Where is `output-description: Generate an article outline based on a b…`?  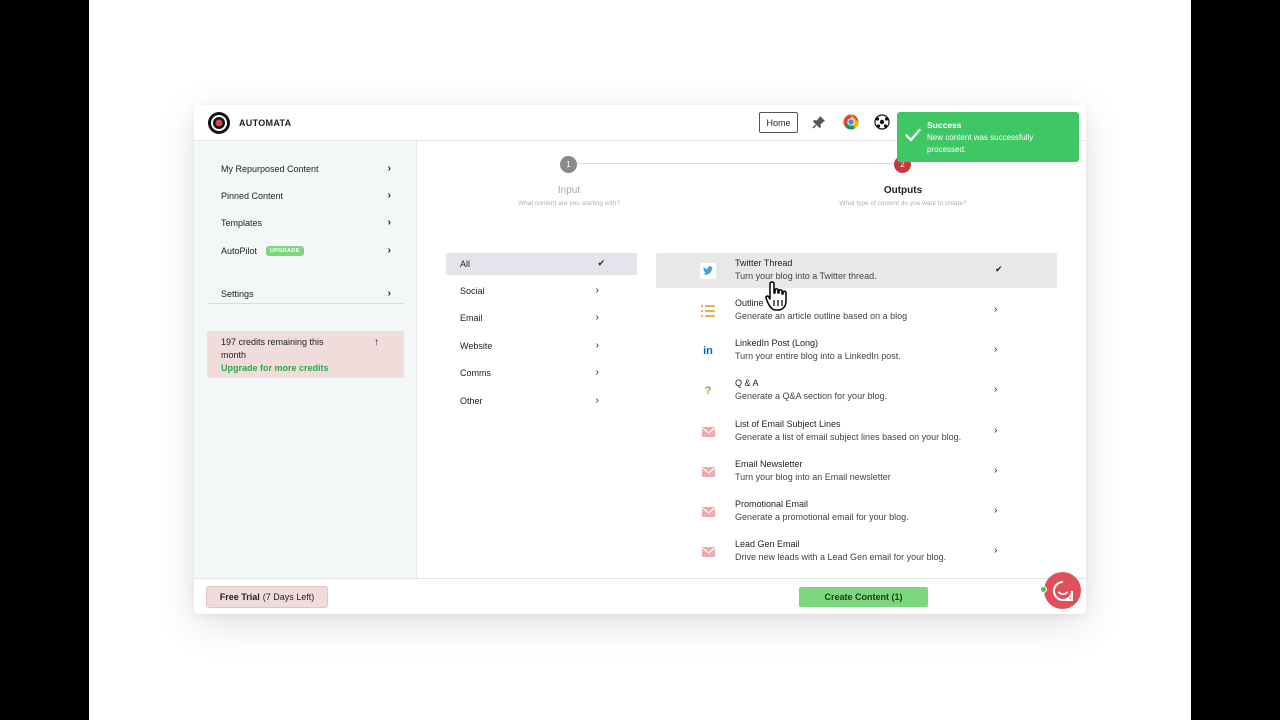
output-description: Generate an article outline based on a b… is located at coordinates (821, 316).